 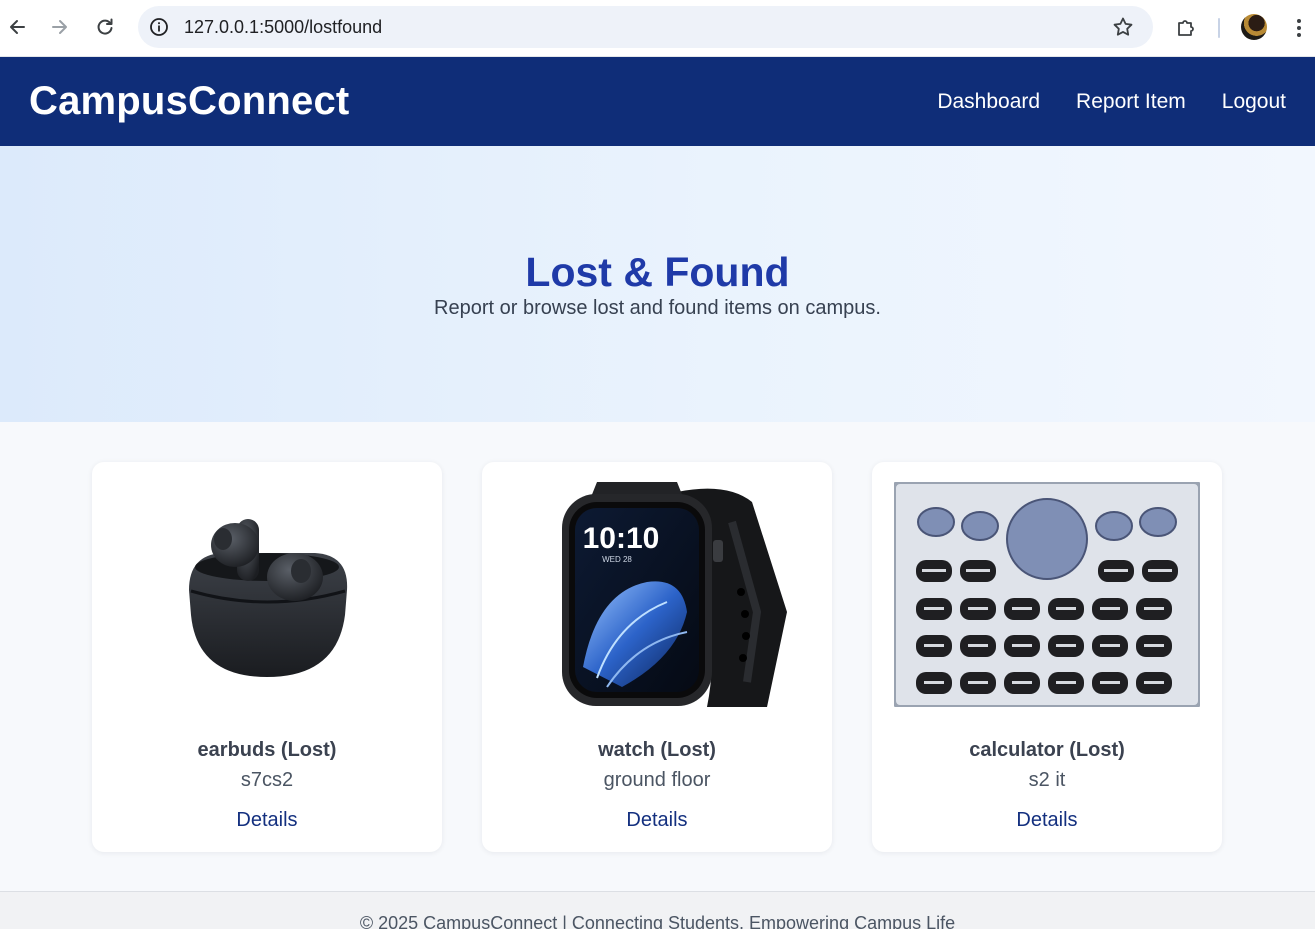 I want to click on url-text: 127.0.0.1:5000/lostfound, so click(x=283, y=27).